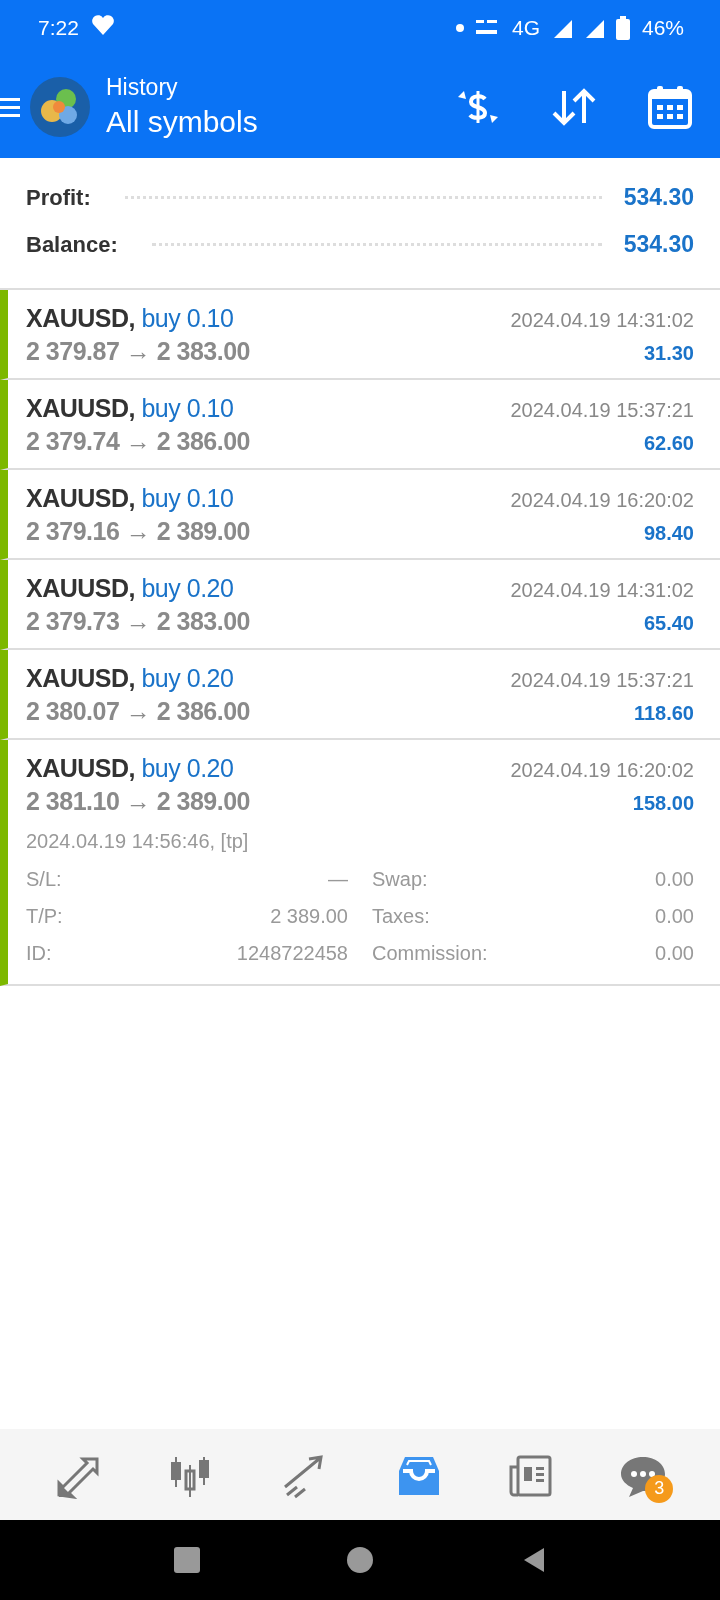 The width and height of the screenshot is (720, 1600). What do you see at coordinates (44, 879) in the screenshot?
I see `detail-label: S/L:` at bounding box center [44, 879].